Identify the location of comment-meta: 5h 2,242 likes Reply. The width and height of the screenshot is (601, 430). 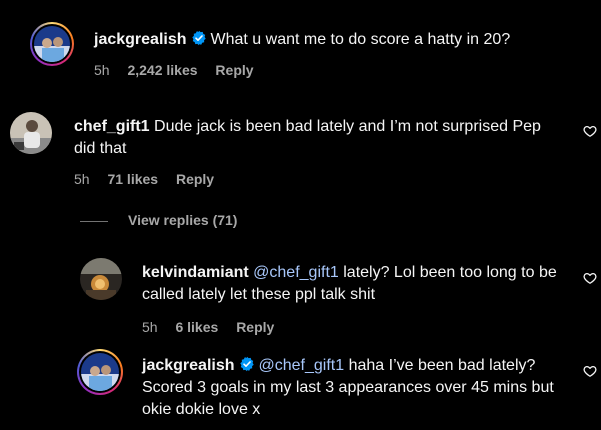
(181, 70).